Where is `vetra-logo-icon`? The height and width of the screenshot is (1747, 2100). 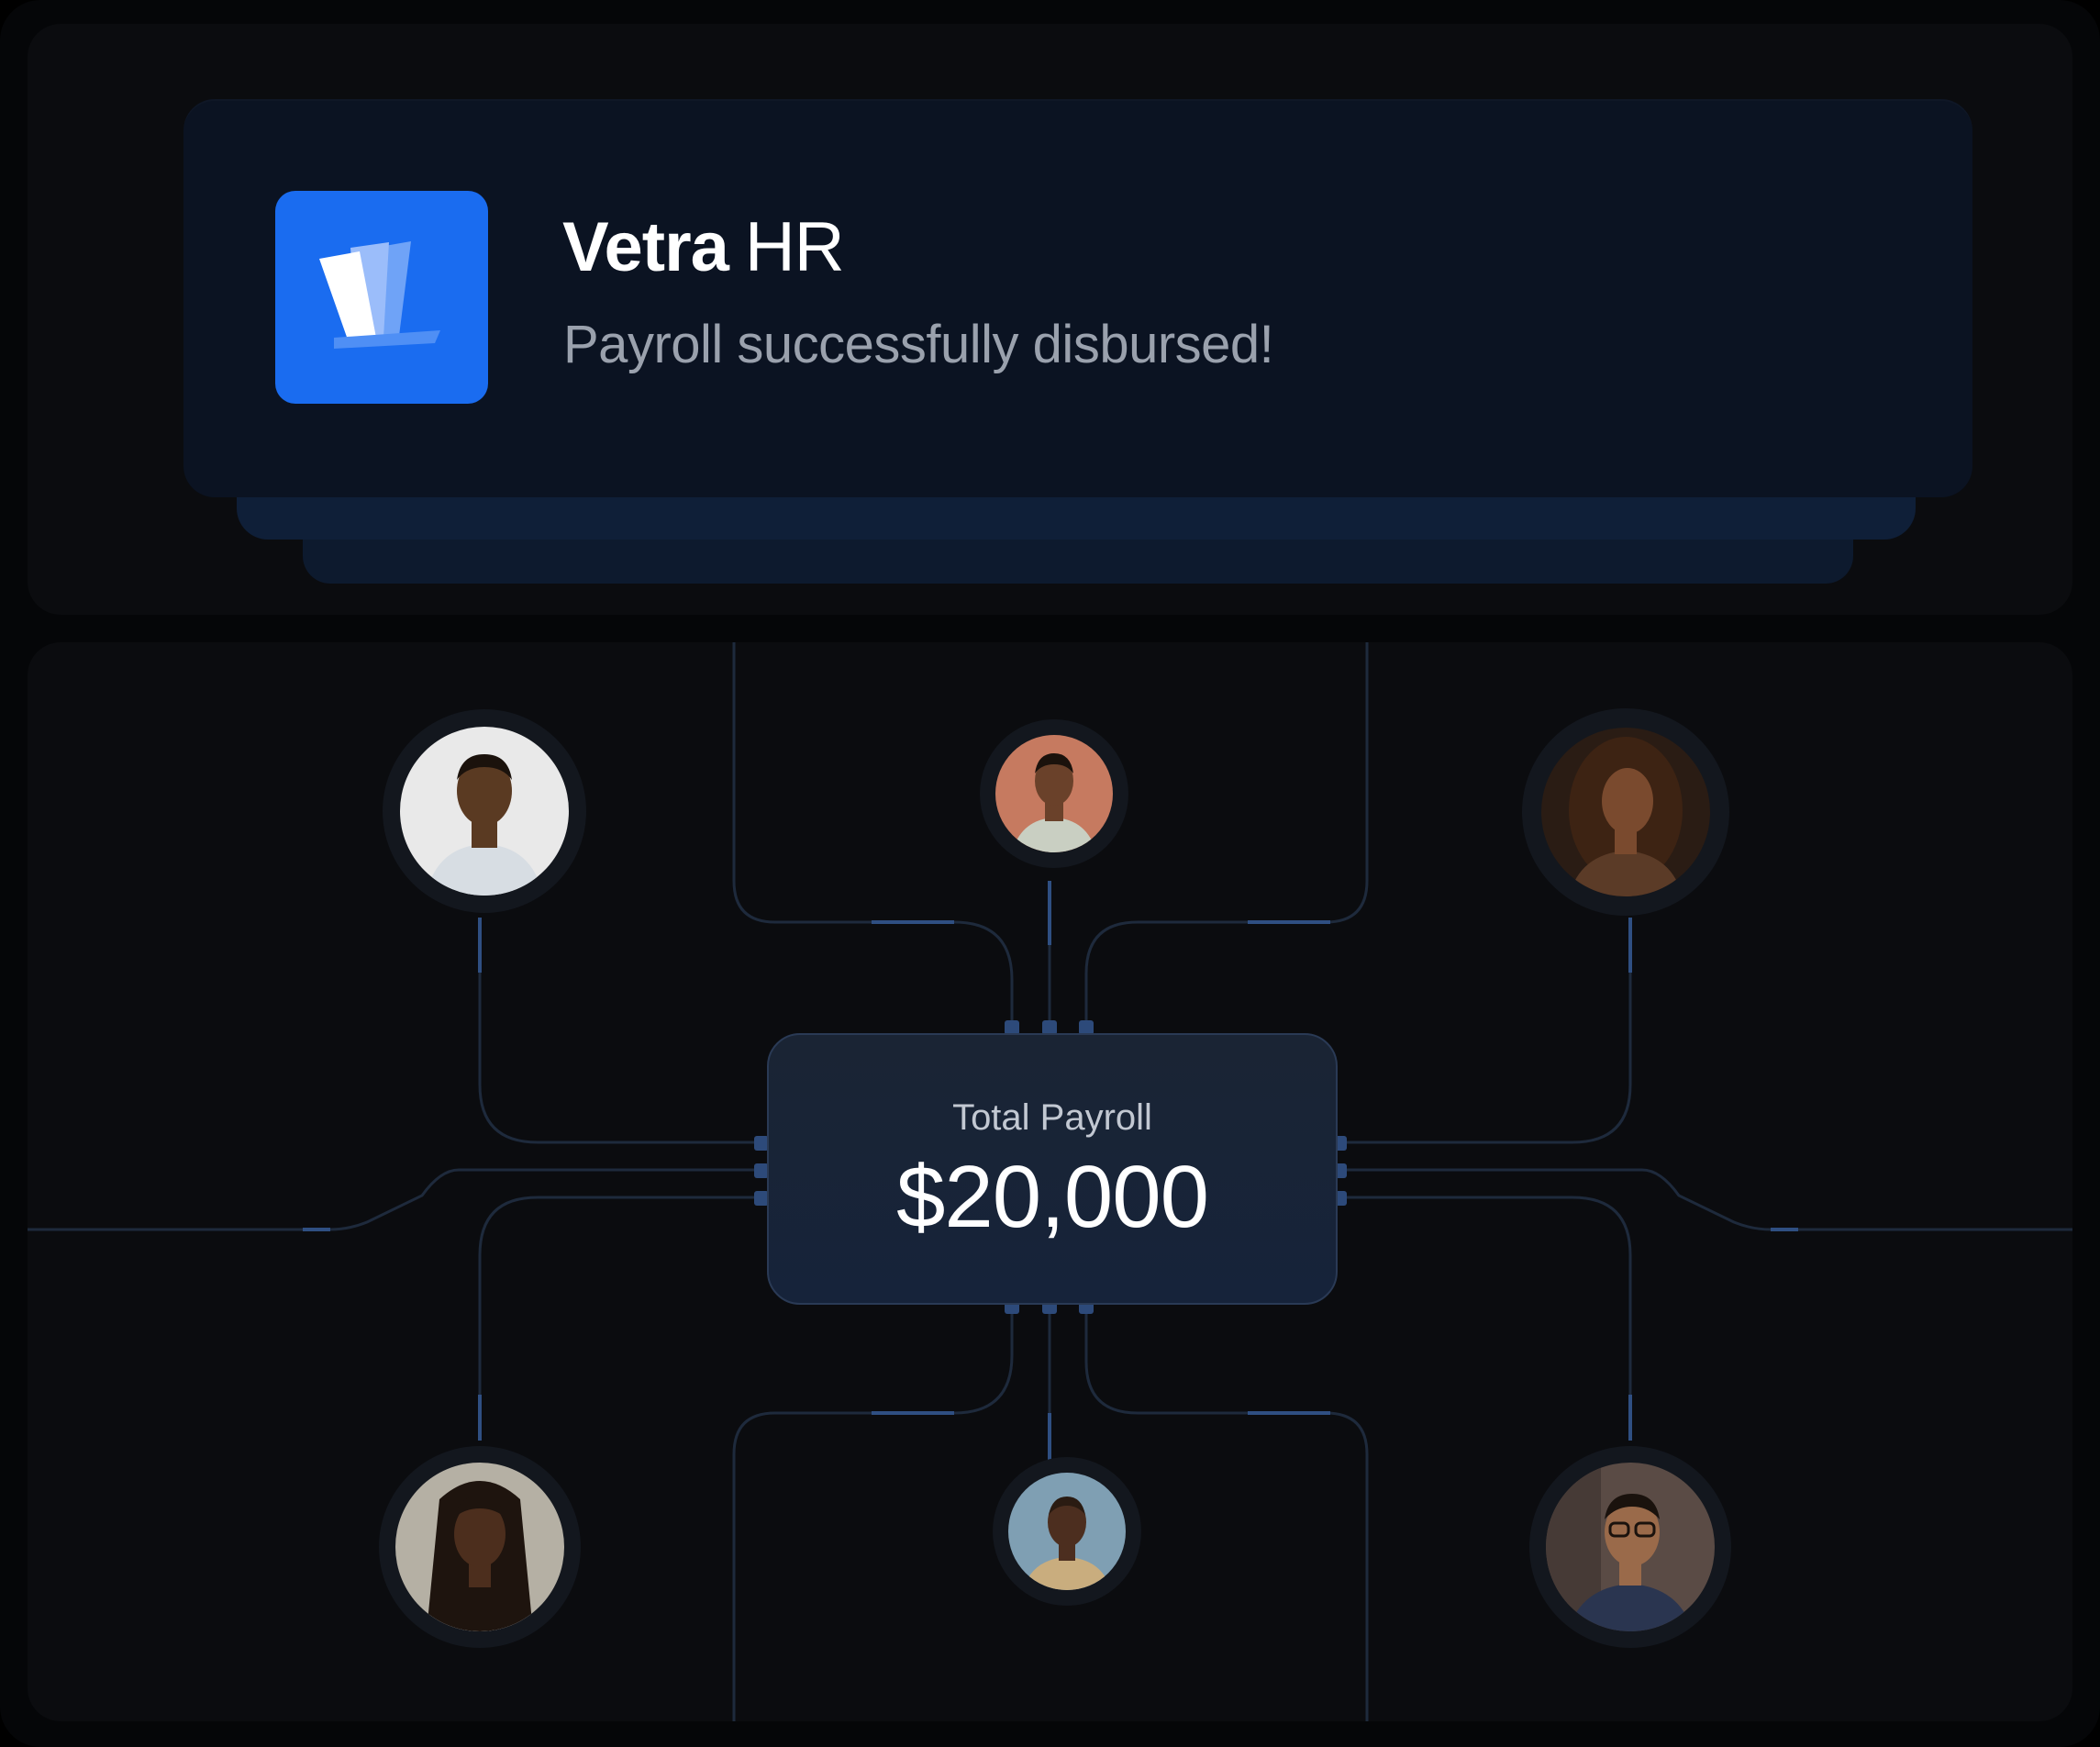
vetra-logo-icon is located at coordinates (382, 297).